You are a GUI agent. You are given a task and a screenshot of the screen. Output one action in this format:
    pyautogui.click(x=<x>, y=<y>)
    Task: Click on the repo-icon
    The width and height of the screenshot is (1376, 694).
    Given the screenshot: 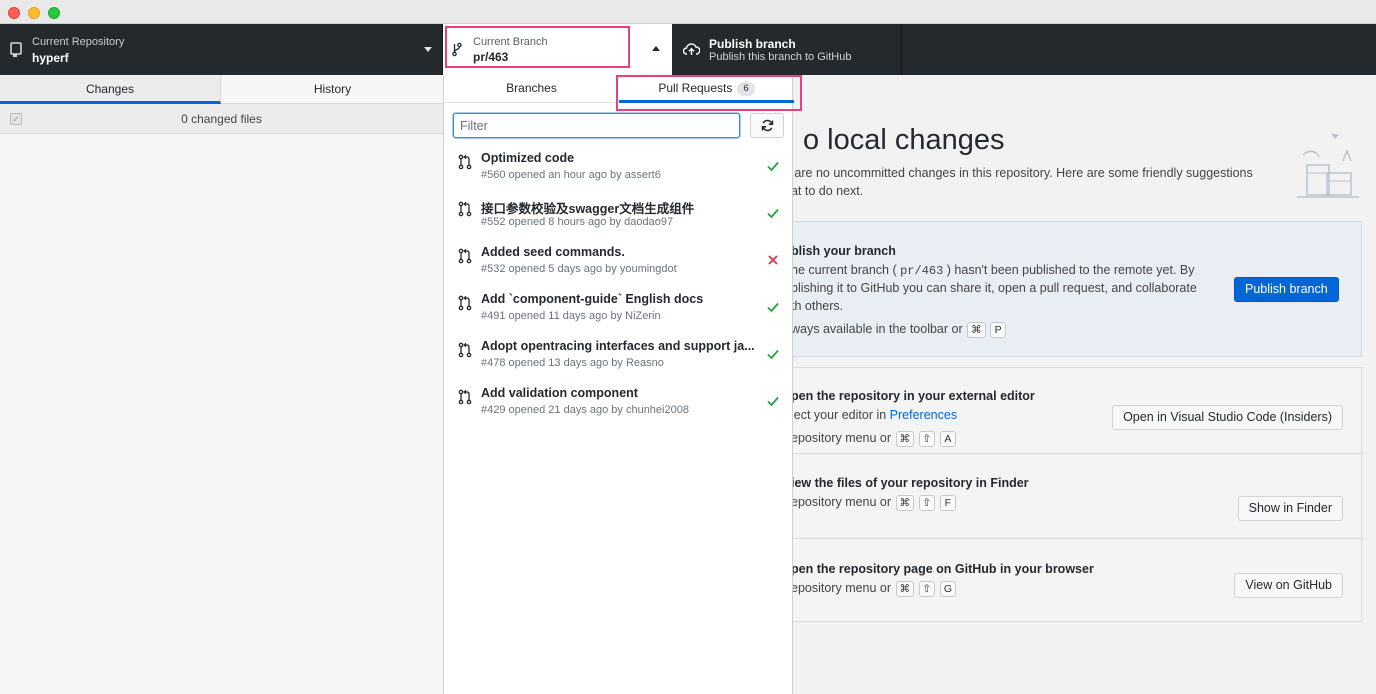 What is the action you would take?
    pyautogui.click(x=16, y=49)
    